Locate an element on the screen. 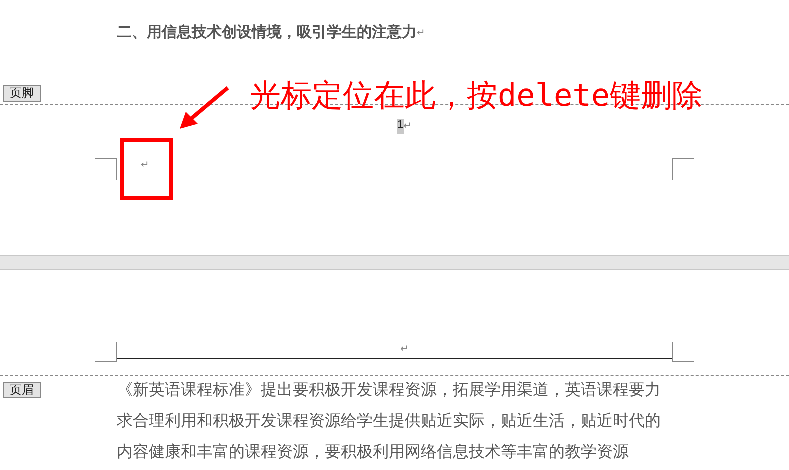 This screenshot has height=470, width=789. body-text-line: 求合理利用和积极开发课程资源给学生提供贴近实际，贴近生活，贴近时代的 is located at coordinates (389, 422).